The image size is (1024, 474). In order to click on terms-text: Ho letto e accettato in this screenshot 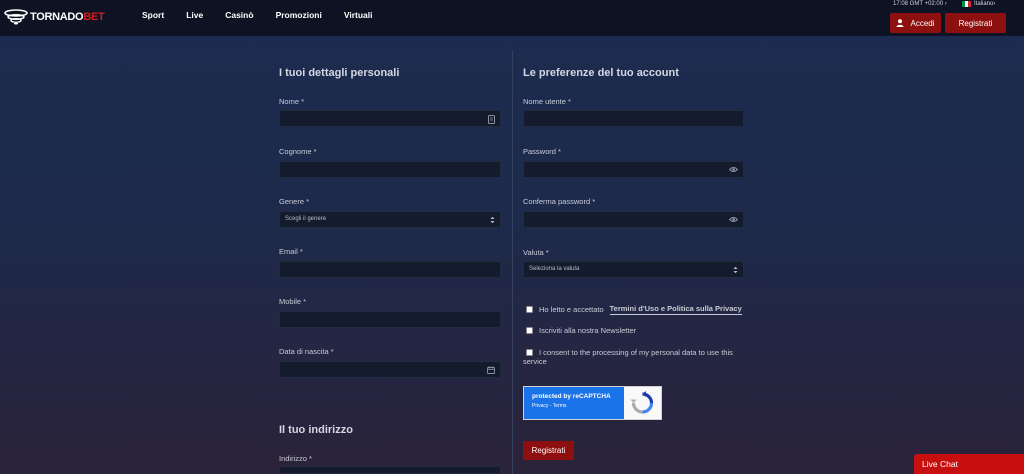, I will do `click(571, 309)`.